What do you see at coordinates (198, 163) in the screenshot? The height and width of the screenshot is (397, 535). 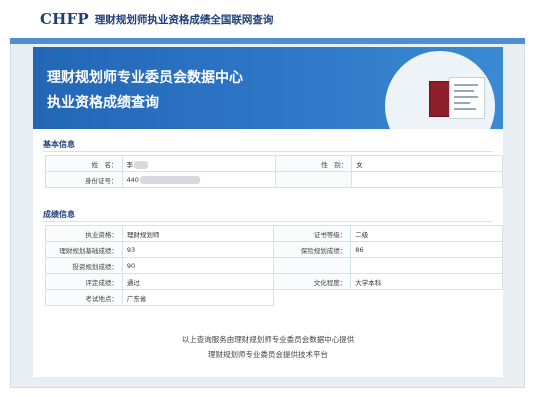 I see `name-value: 李` at bounding box center [198, 163].